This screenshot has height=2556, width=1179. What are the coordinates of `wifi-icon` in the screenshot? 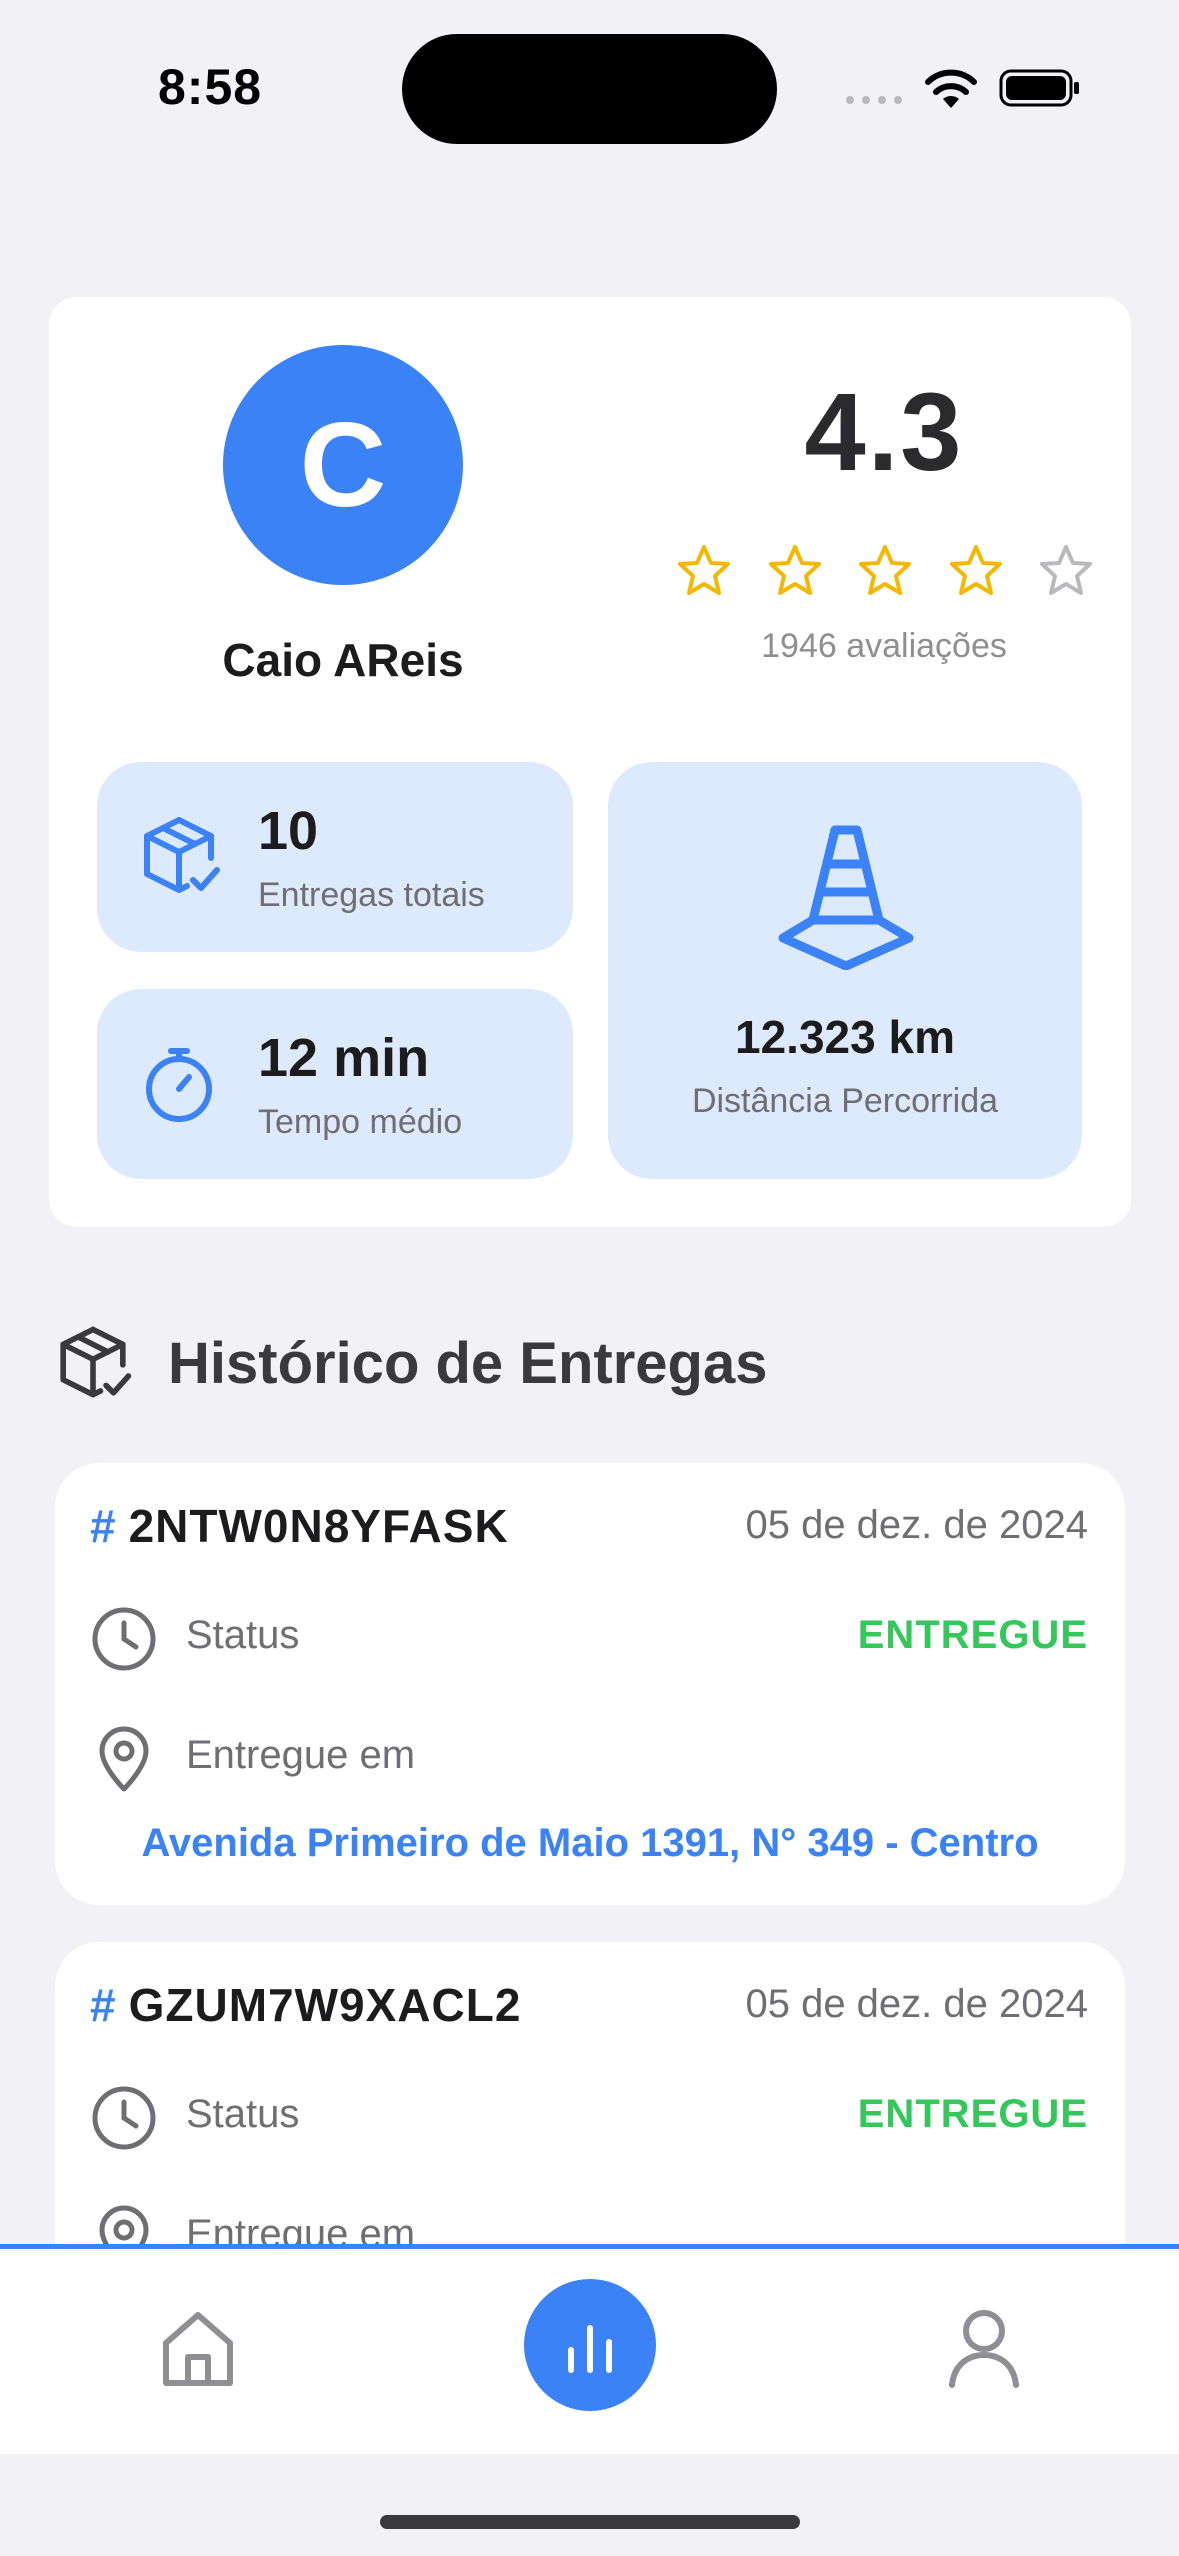 It's located at (951, 88).